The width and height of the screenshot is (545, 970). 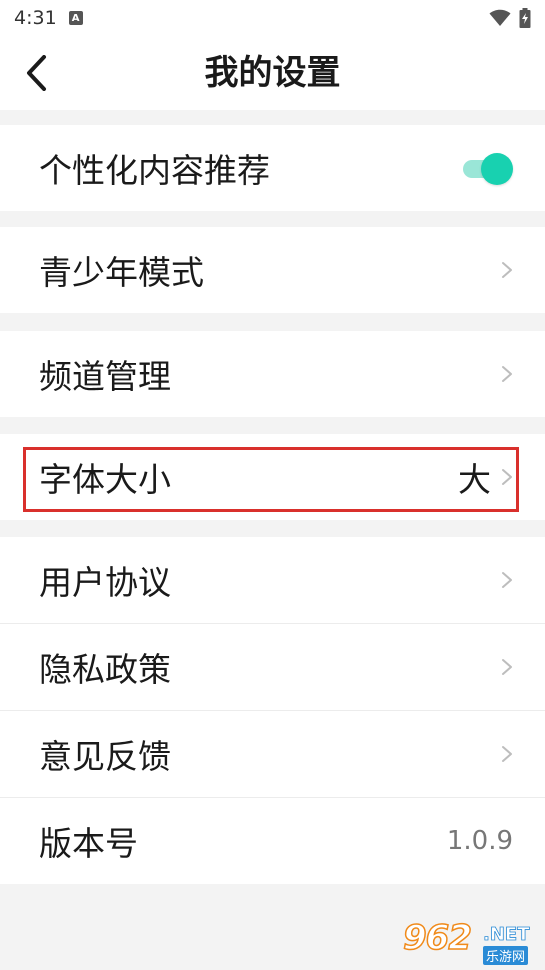 What do you see at coordinates (105, 669) in the screenshot?
I see `privacy-policy-label: 隐私政策` at bounding box center [105, 669].